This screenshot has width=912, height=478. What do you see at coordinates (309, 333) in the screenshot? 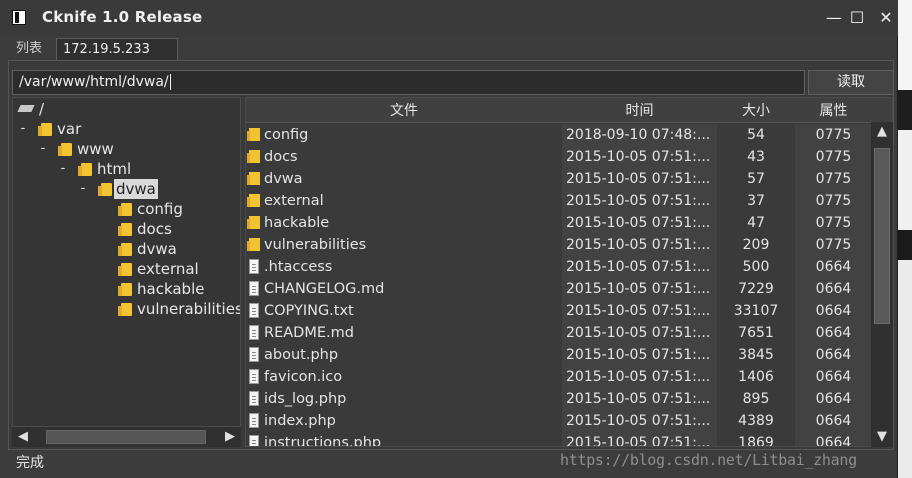
I see `file-name: README.md` at bounding box center [309, 333].